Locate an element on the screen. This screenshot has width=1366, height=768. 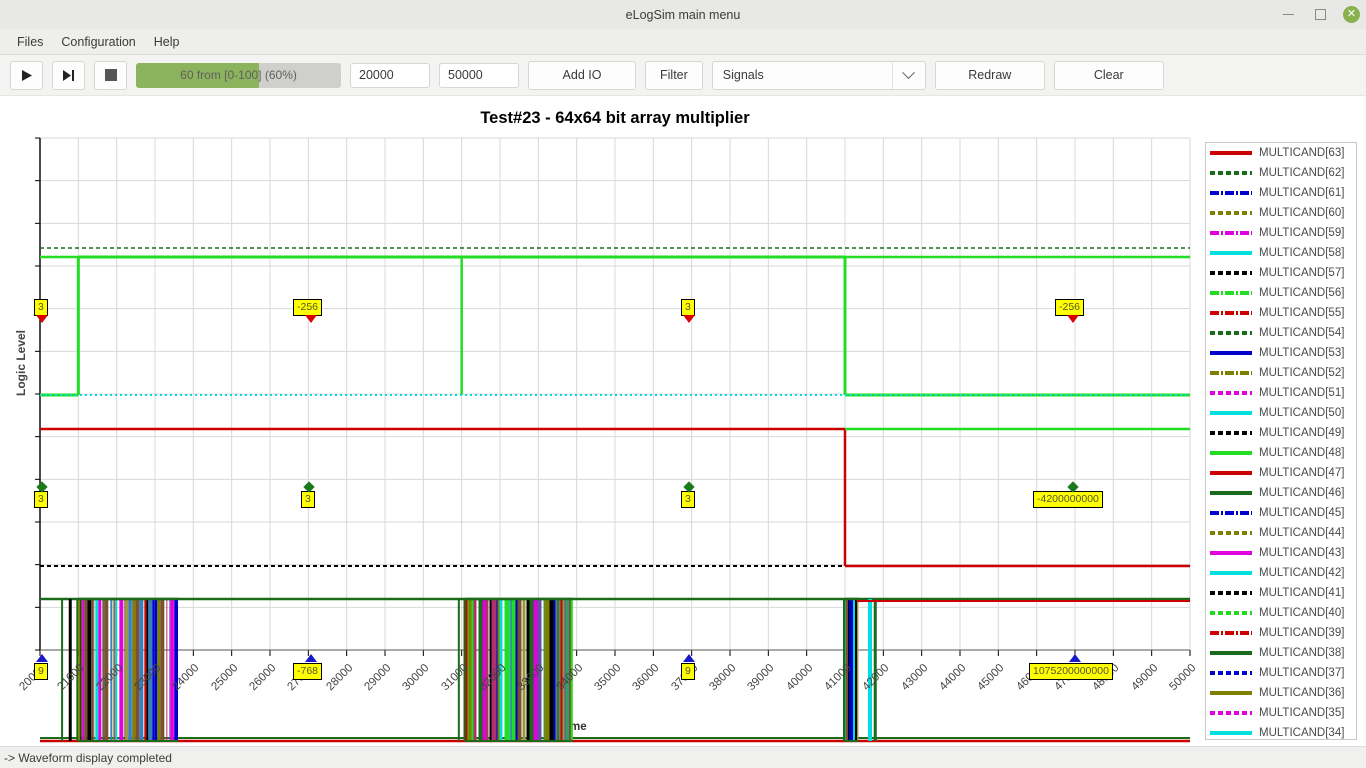
legend-item: MULTICAND[63] is located at coordinates (1281, 153).